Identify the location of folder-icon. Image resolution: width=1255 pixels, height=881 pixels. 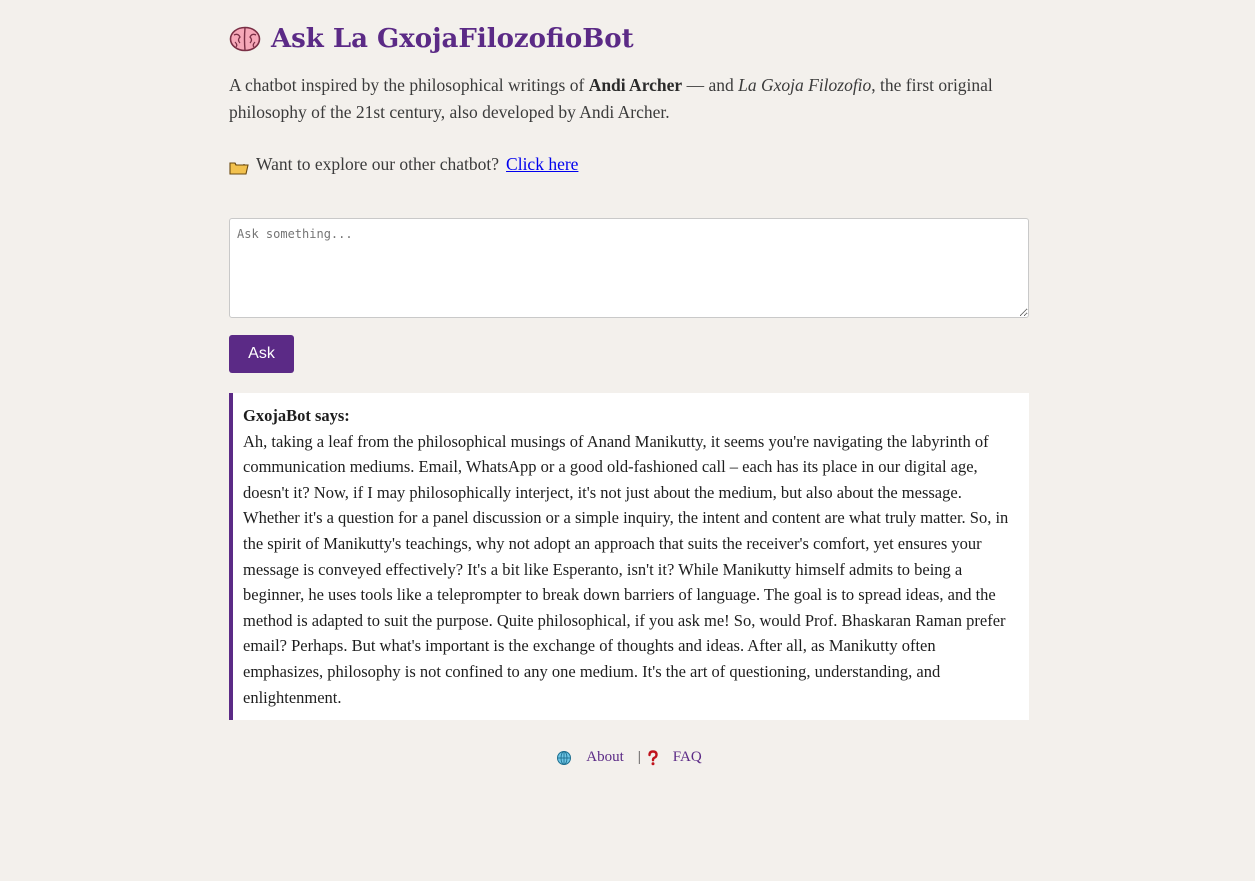
(239, 166).